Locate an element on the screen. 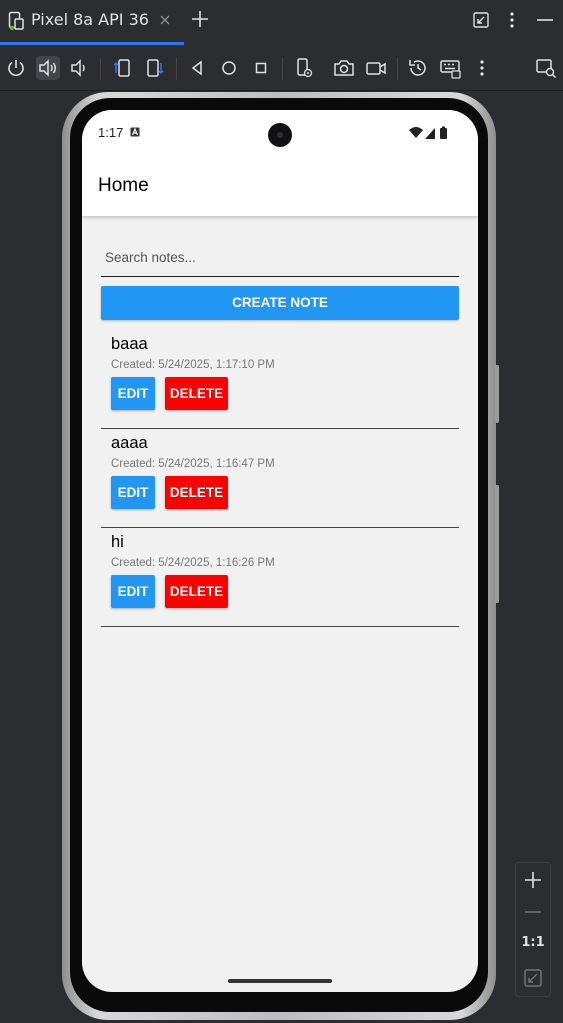 Image resolution: width=563 pixels, height=1023 pixels. signal-icon is located at coordinates (430, 133).